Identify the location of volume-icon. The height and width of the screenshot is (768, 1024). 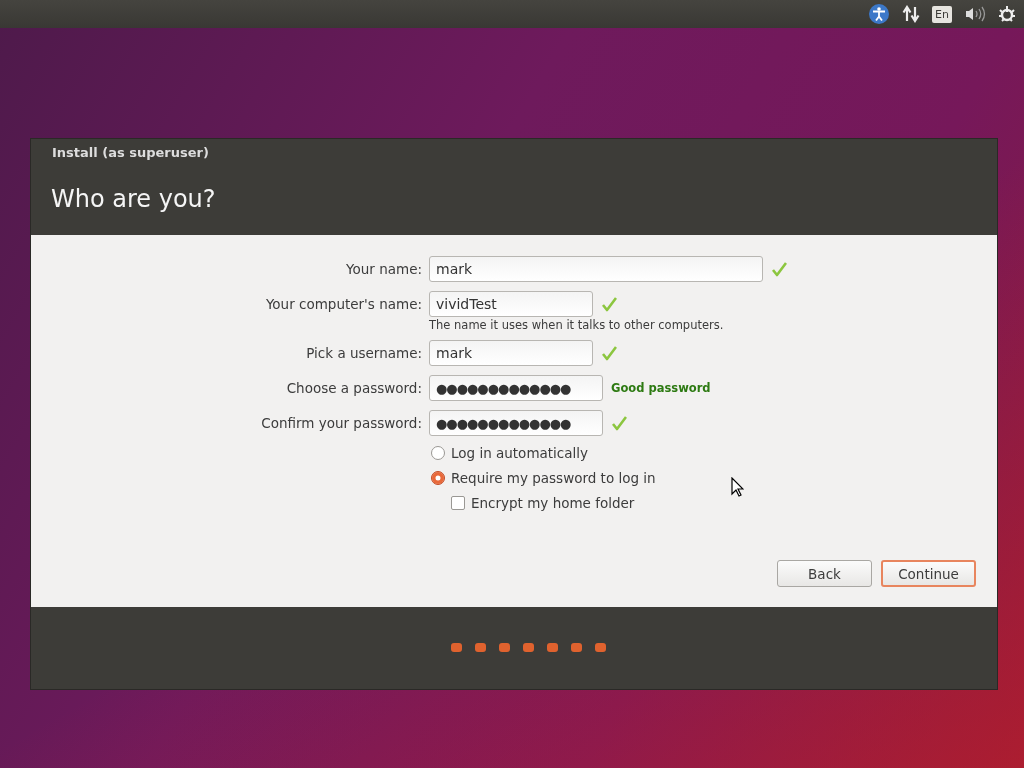
(975, 14).